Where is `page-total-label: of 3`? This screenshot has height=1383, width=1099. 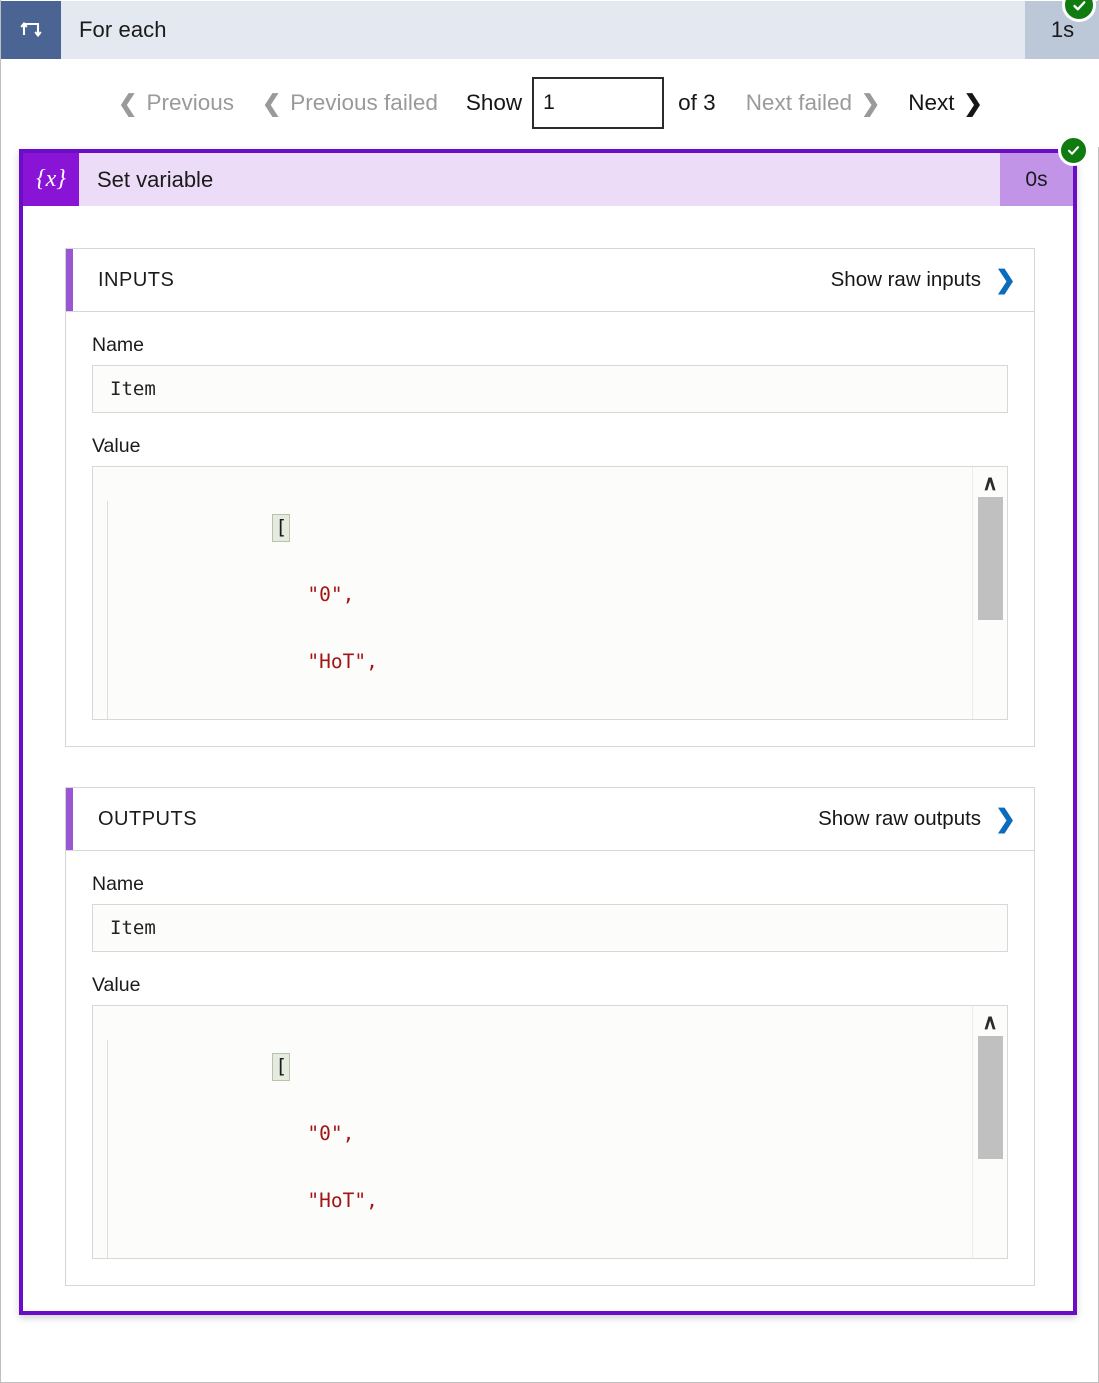 page-total-label: of 3 is located at coordinates (697, 102).